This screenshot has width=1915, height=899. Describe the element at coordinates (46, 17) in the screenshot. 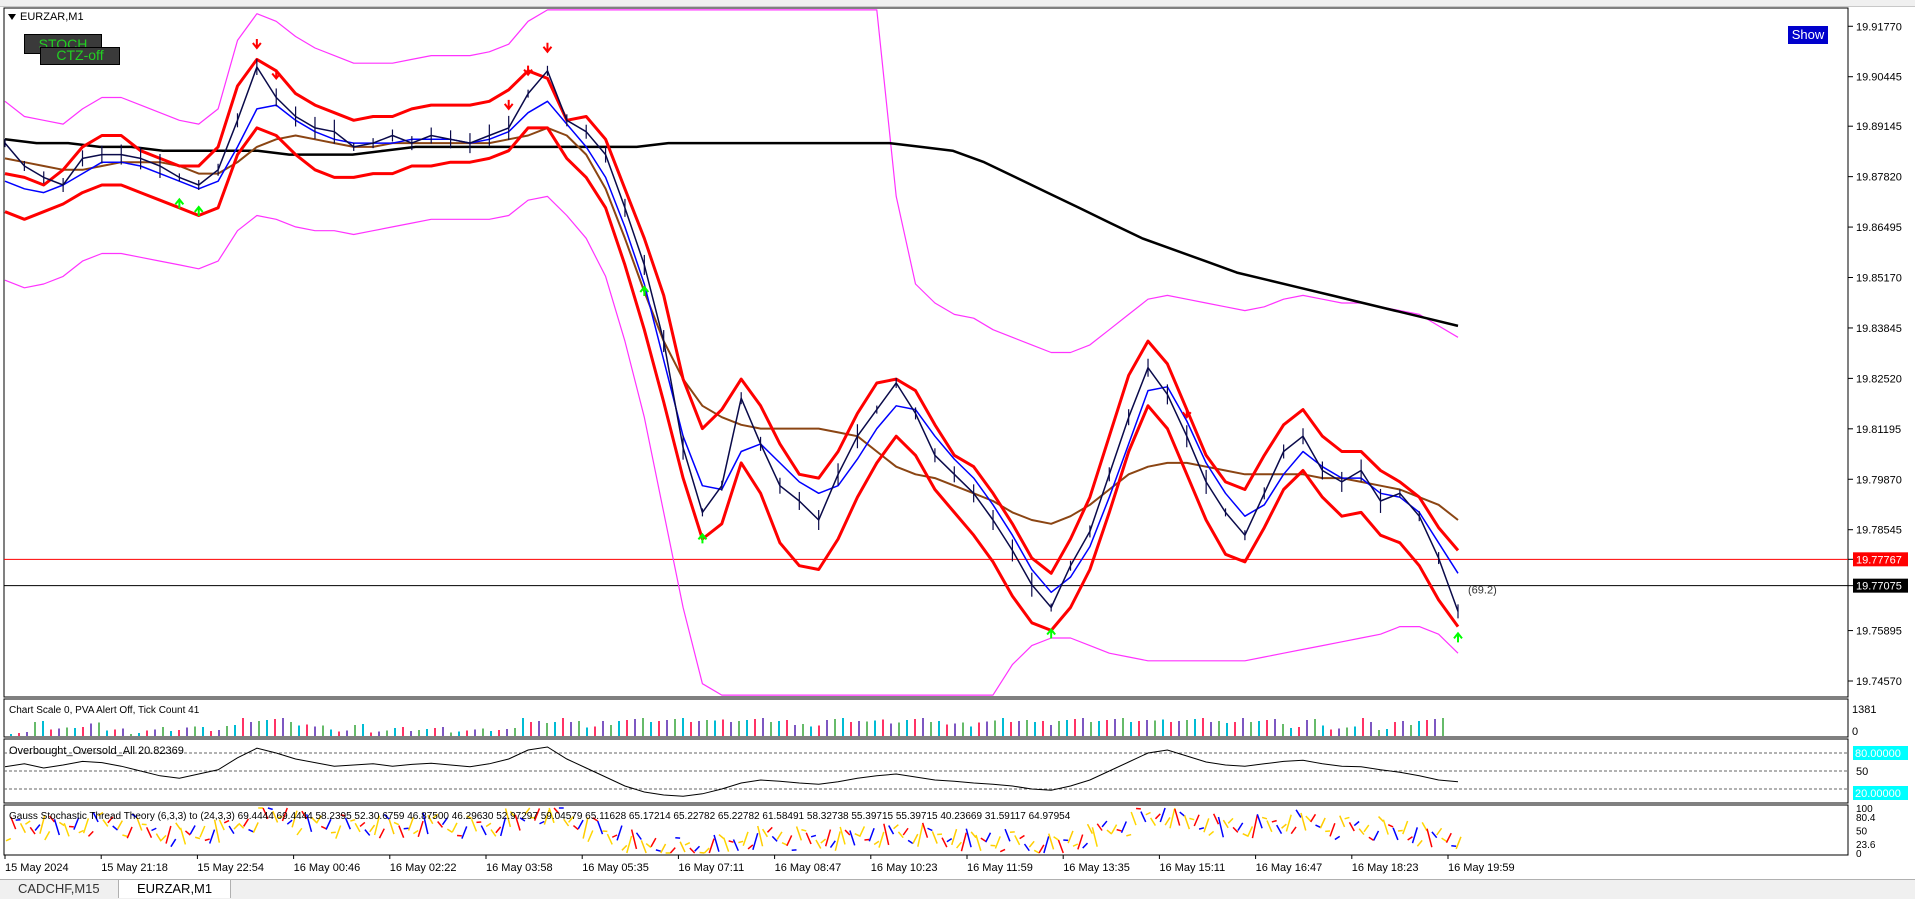

I see `chart-symbol-title: EURZAR,M1` at that location.